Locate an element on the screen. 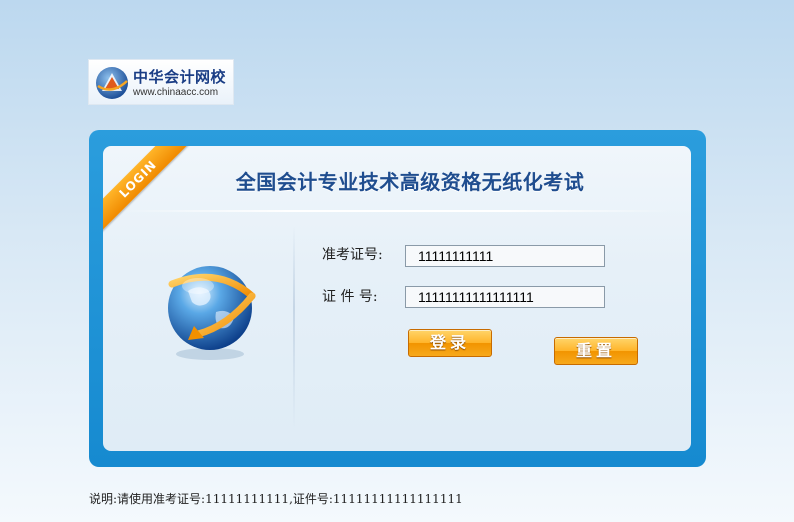 The image size is (794, 522). logo-url: www.chinaacc.com is located at coordinates (176, 92).